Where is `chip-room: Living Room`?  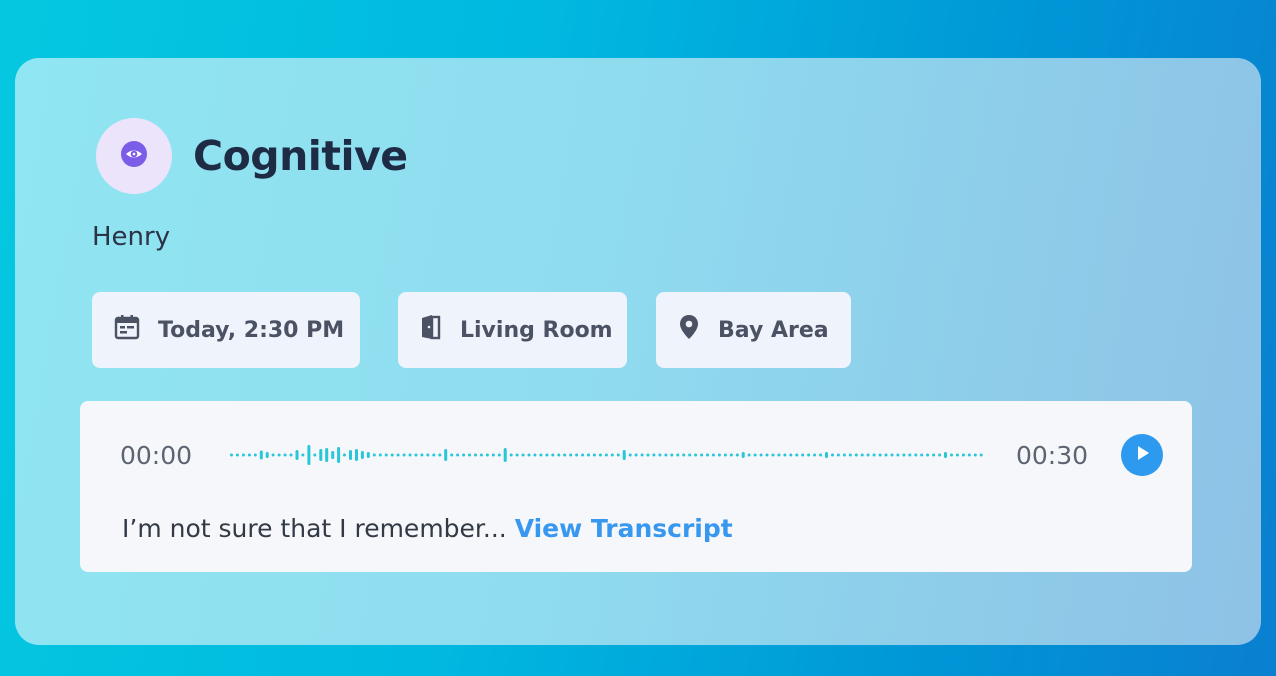 chip-room: Living Room is located at coordinates (512, 330).